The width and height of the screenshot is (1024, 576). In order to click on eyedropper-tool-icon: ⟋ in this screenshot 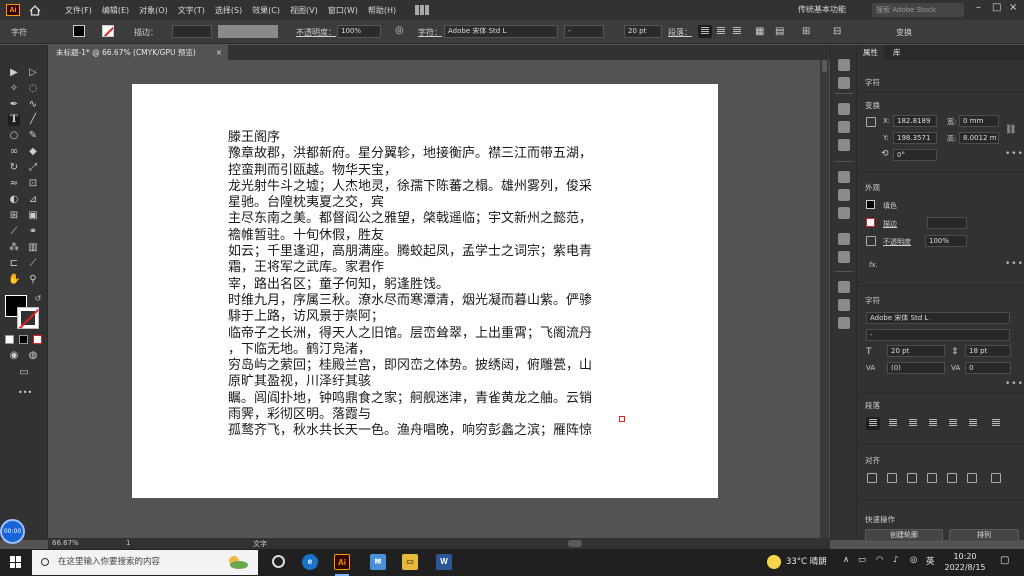, I will do `click(14, 232)`.